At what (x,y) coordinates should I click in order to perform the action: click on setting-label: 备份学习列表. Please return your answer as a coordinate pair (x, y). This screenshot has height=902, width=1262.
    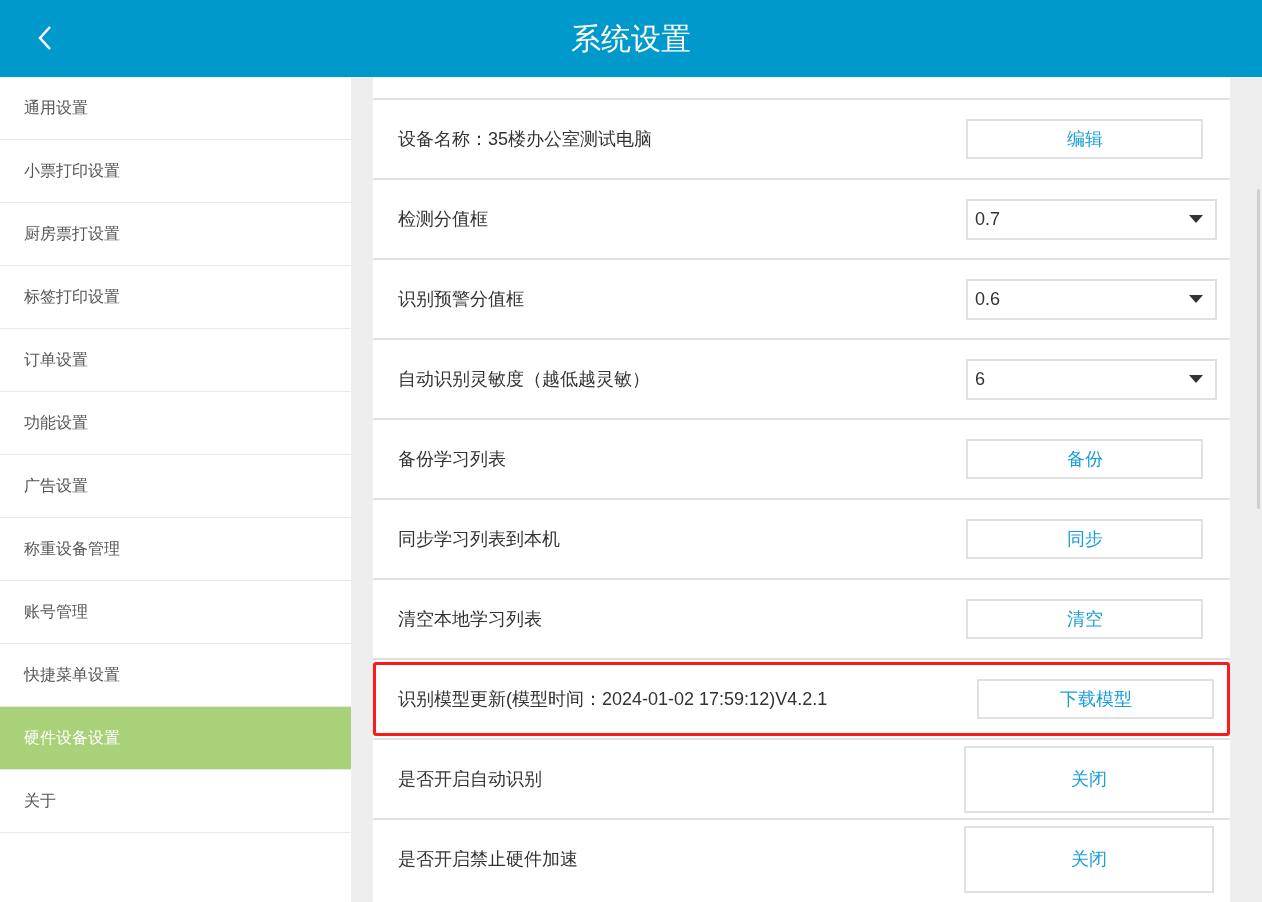
    Looking at the image, I should click on (452, 459).